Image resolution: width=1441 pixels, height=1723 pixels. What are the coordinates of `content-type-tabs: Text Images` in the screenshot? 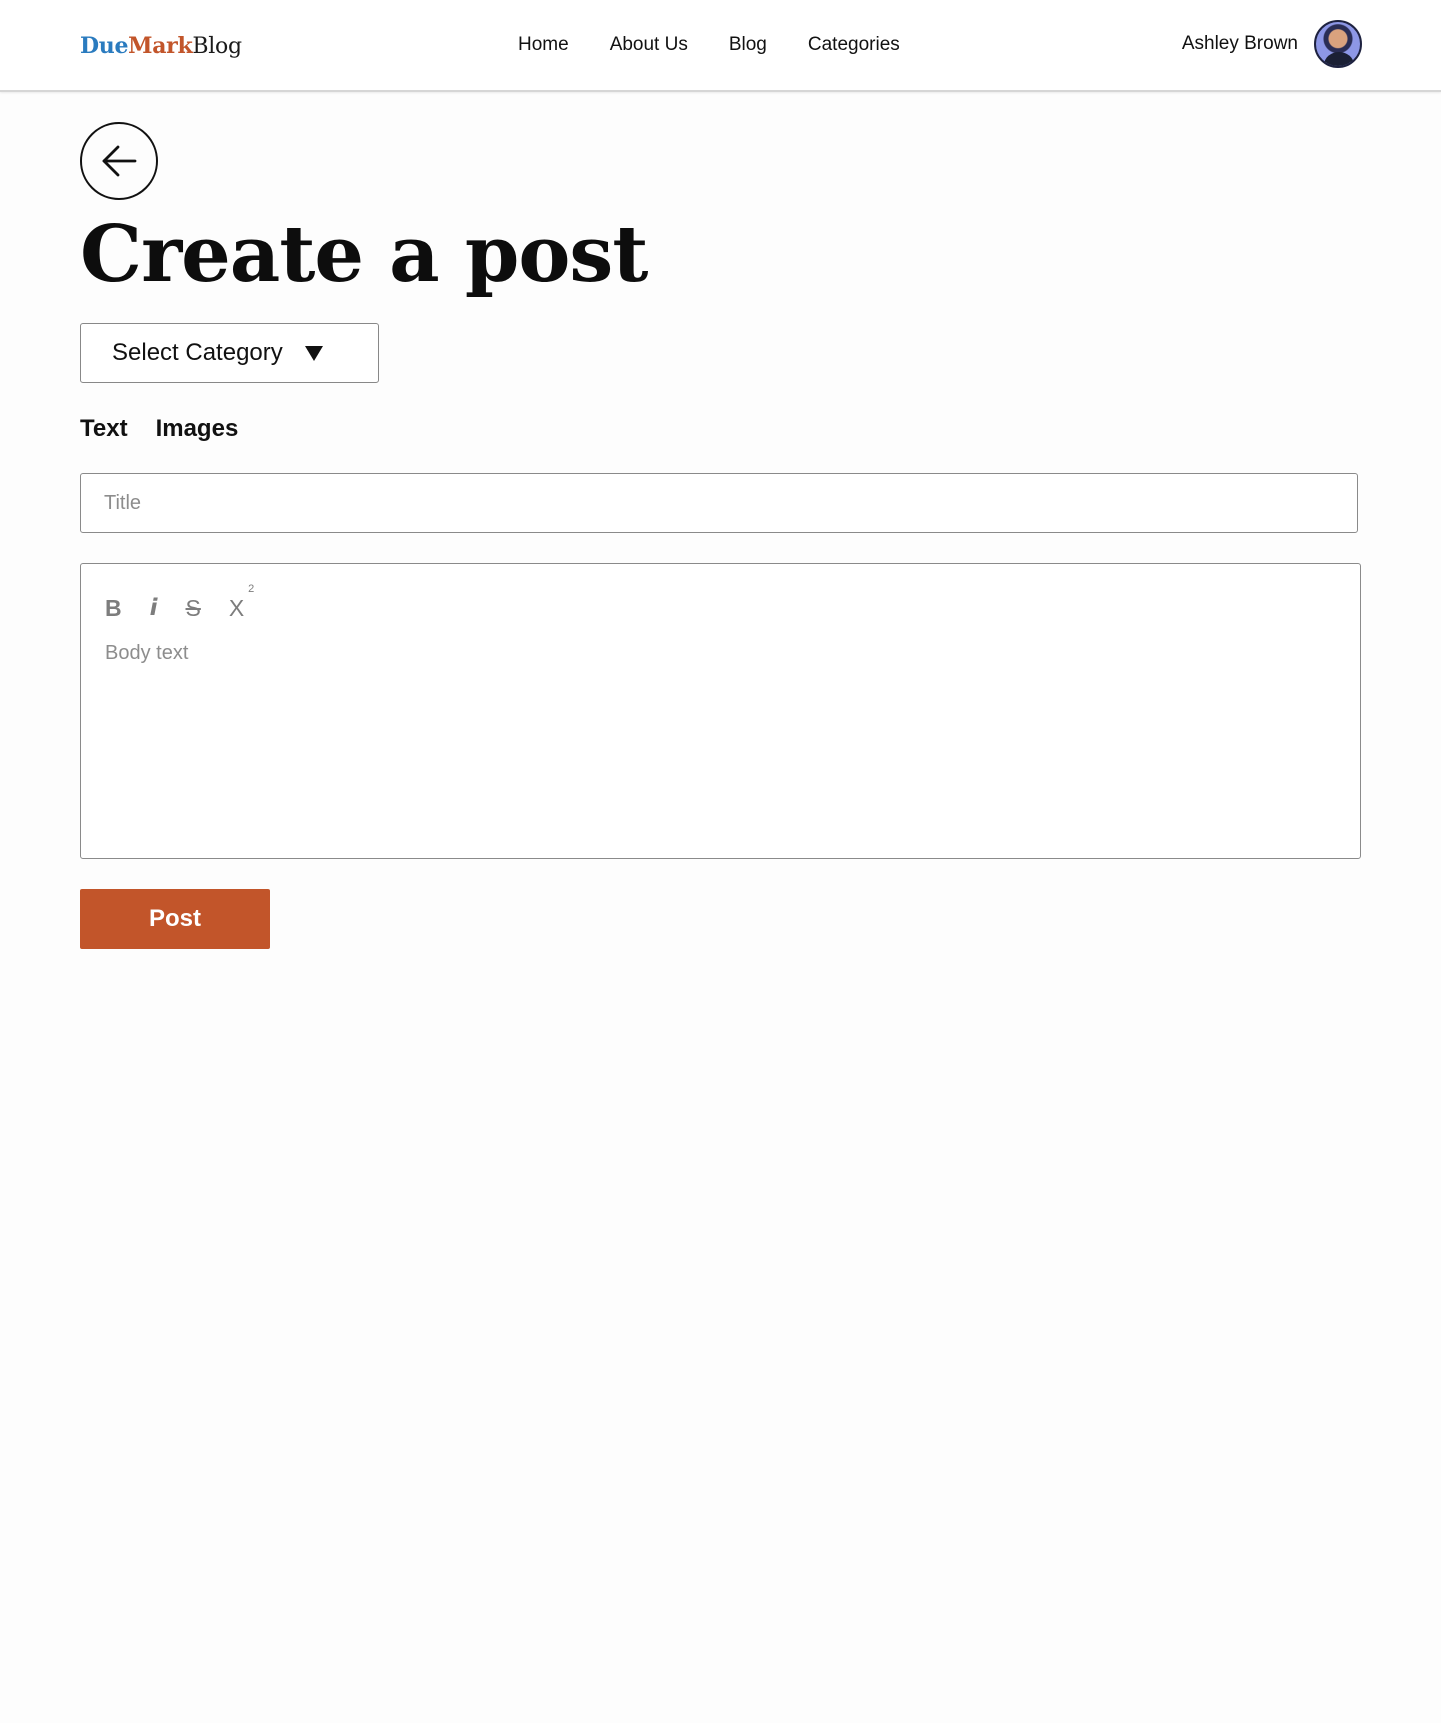 It's located at (173, 429).